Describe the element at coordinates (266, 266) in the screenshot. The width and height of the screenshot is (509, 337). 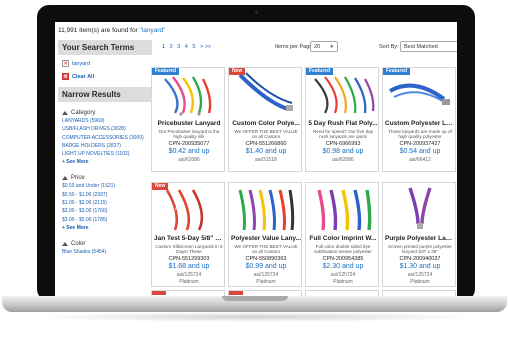
I see `product-price: $0.99 and up` at that location.